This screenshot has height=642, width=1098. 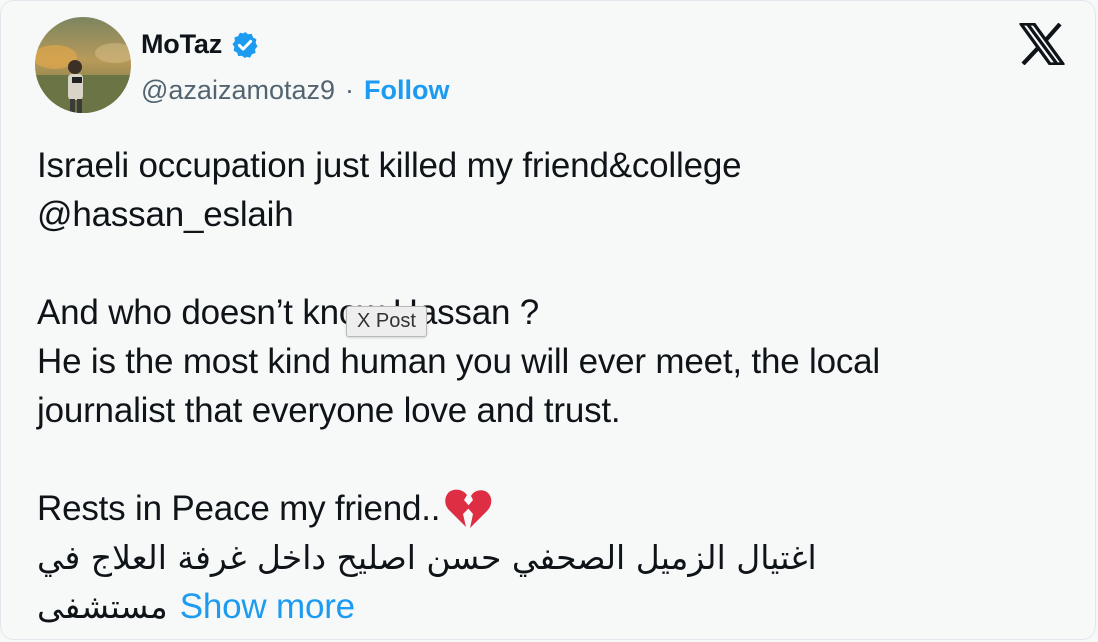 What do you see at coordinates (557, 214) in the screenshot?
I see `mention-link: @hassan_eslaih` at bounding box center [557, 214].